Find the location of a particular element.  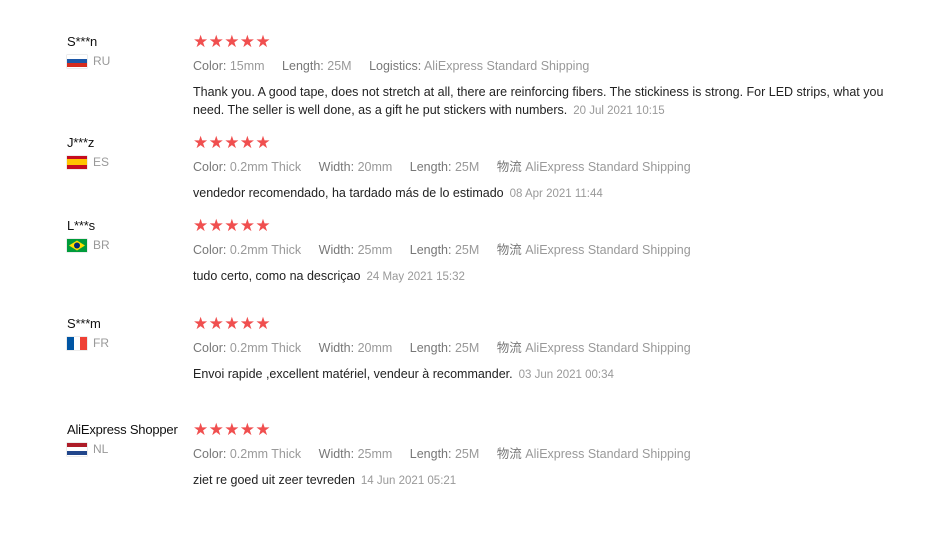

flag-es-icon is located at coordinates (77, 162).